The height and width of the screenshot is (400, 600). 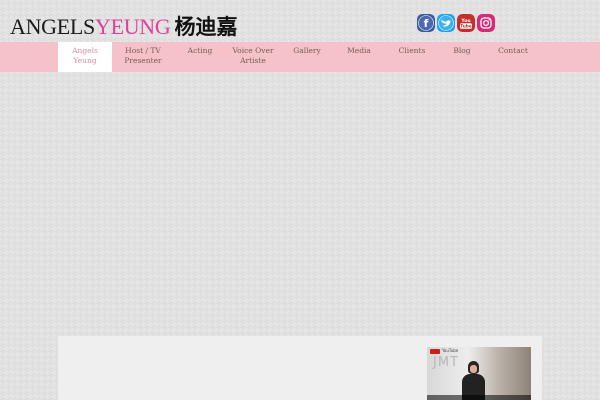 What do you see at coordinates (200, 50) in the screenshot?
I see `nav-label-line1: Acting` at bounding box center [200, 50].